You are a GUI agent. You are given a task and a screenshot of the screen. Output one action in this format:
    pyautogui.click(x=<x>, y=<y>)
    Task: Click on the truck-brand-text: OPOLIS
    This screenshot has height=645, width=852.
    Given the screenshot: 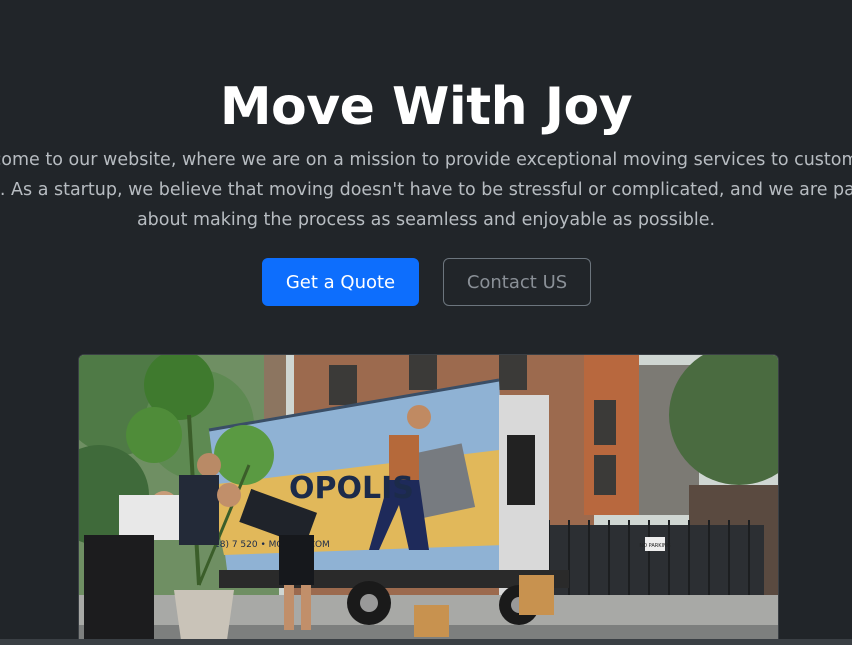 What is the action you would take?
    pyautogui.click(x=351, y=488)
    